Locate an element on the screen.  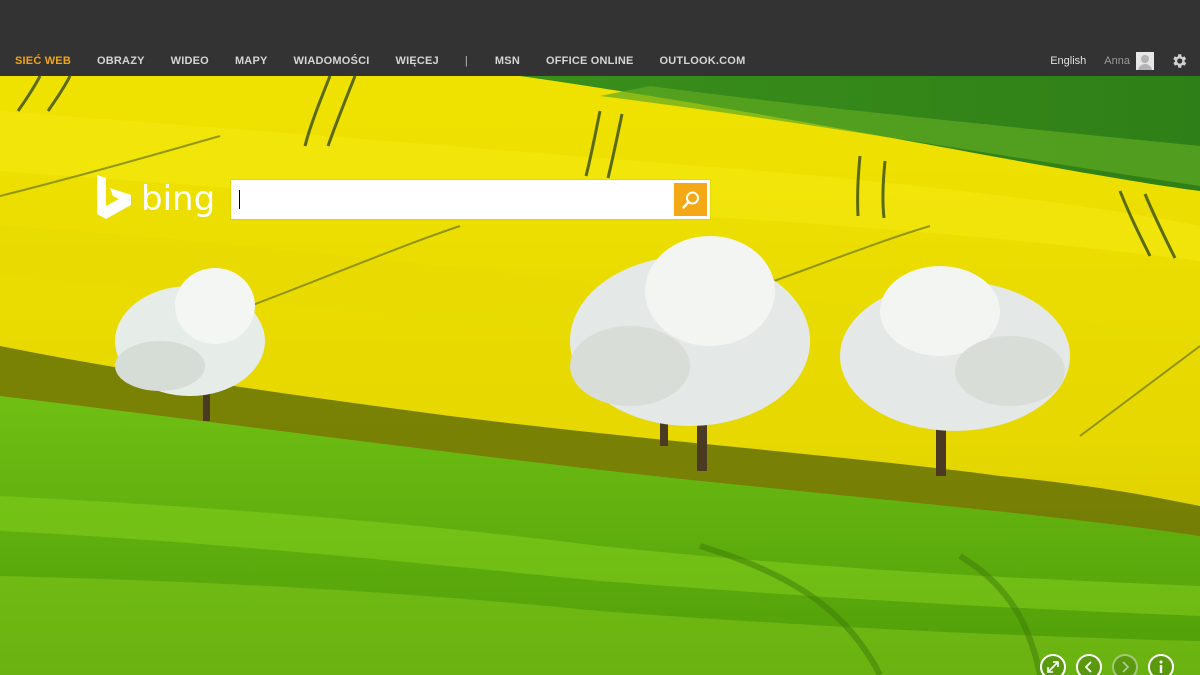
nav-item-maps: MAPY is located at coordinates (251, 61).